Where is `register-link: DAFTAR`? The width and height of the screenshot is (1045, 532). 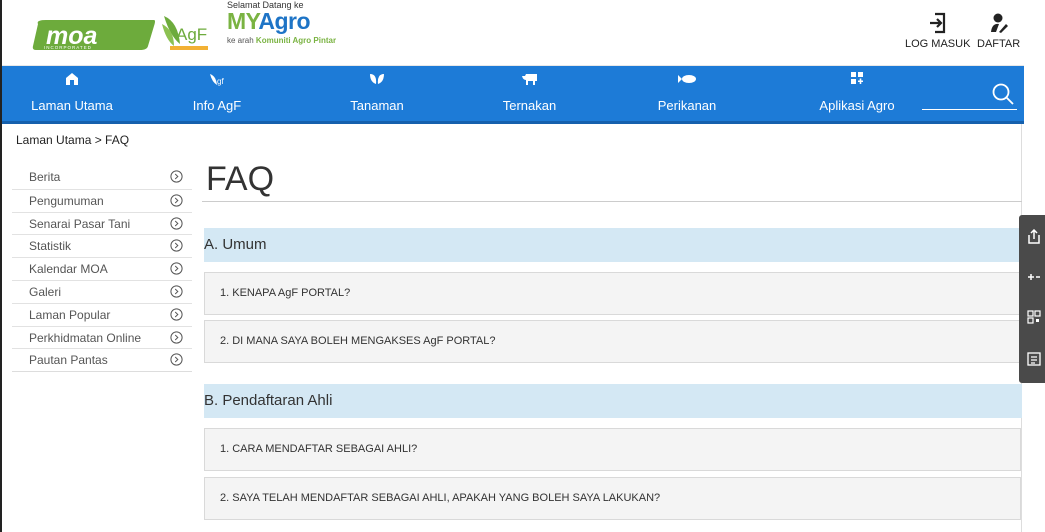 register-link: DAFTAR is located at coordinates (998, 31).